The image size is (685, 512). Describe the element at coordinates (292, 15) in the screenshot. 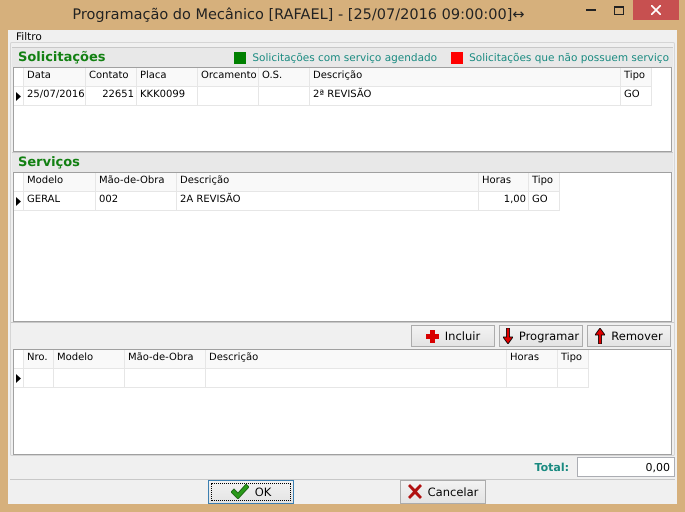

I see `window-title: Programação do Mecânico [RAFAEL] - [25/07/2016 09:00:00]` at that location.